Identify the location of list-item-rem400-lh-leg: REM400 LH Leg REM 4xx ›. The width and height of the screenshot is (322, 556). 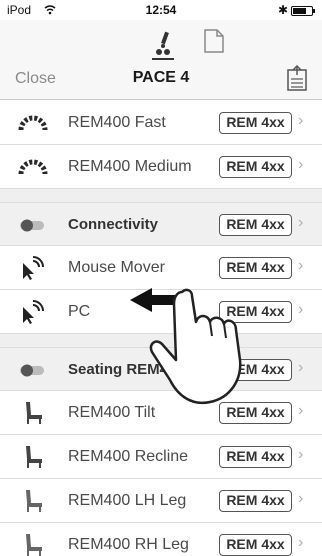
(161, 501).